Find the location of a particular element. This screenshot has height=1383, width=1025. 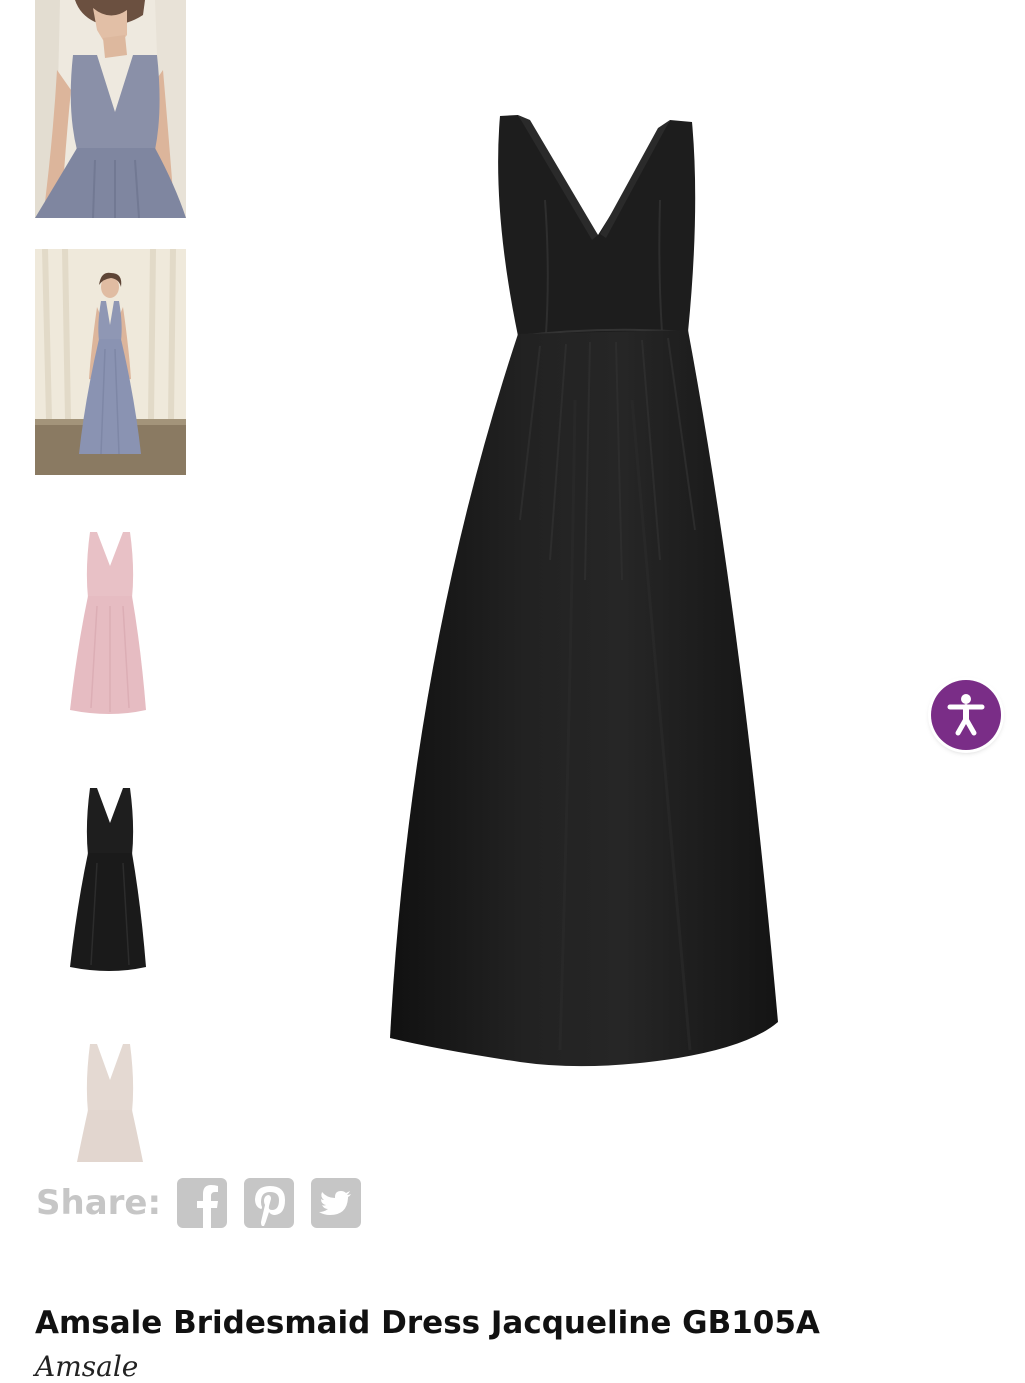

thumbnail-gallery is located at coordinates (110, 581).